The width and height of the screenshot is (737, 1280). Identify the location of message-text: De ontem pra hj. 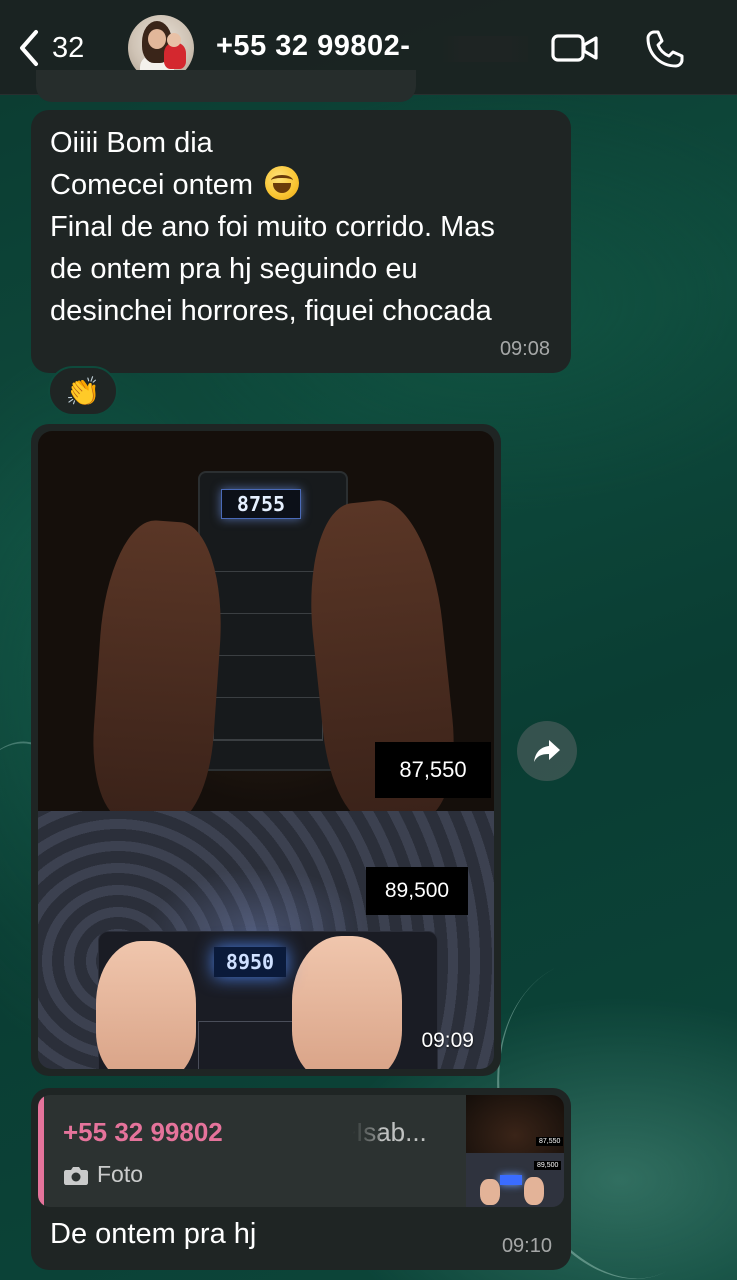
(153, 1234).